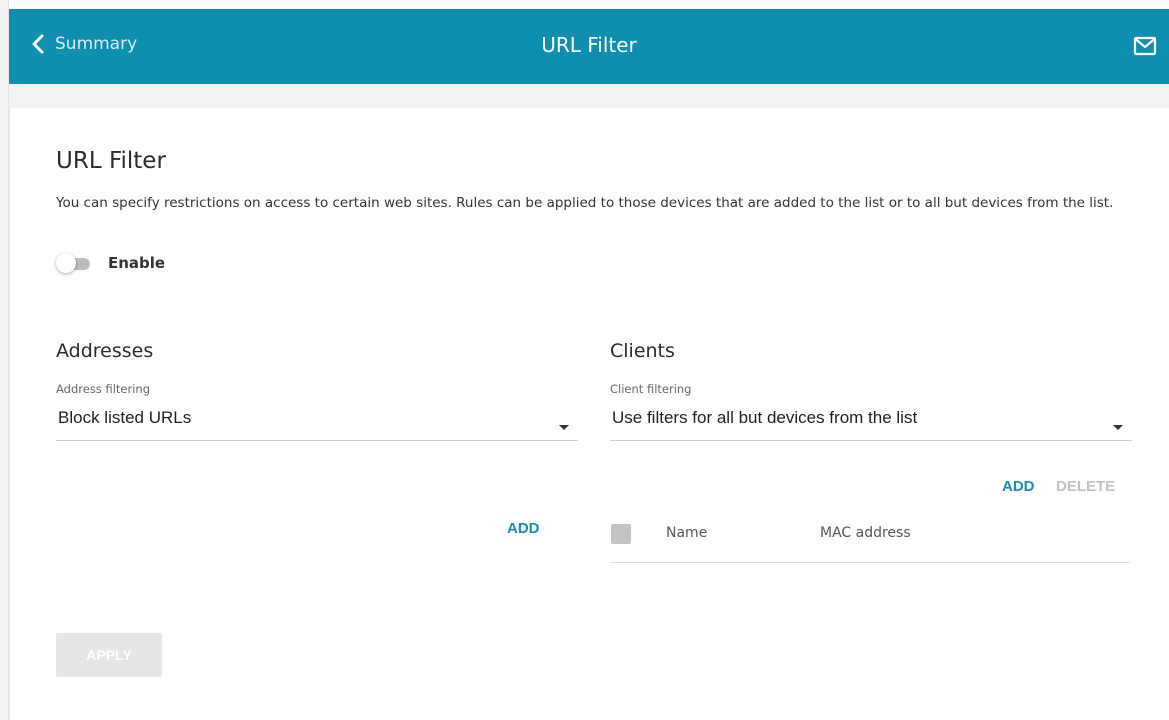 The image size is (1169, 720). What do you see at coordinates (1085, 486) in the screenshot?
I see `delete-client-button: DELETE` at bounding box center [1085, 486].